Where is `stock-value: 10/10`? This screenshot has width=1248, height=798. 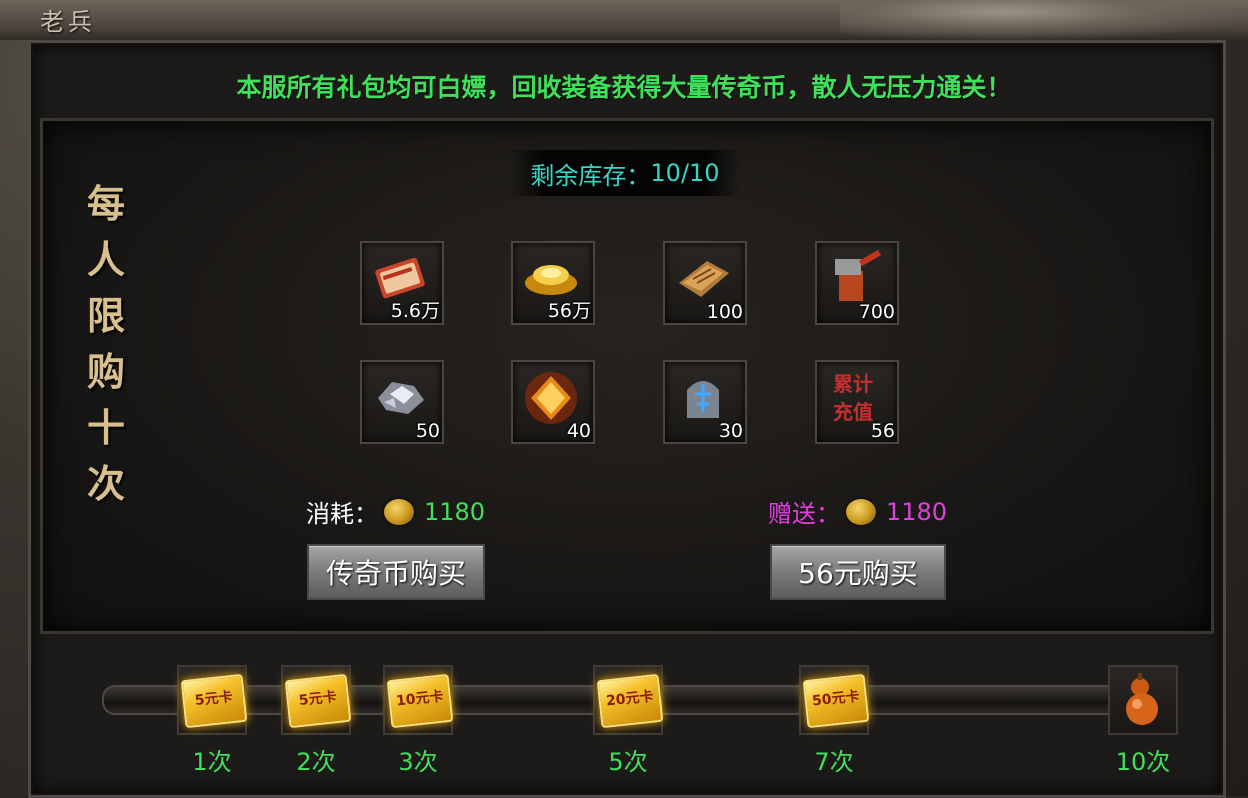
stock-value: 10/10 is located at coordinates (685, 173).